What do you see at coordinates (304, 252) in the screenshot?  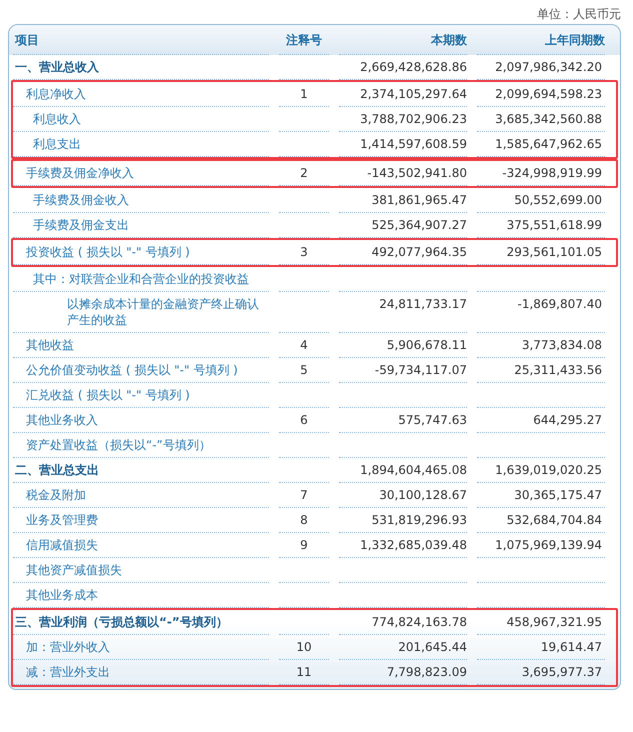 I see `table-cell: 3` at bounding box center [304, 252].